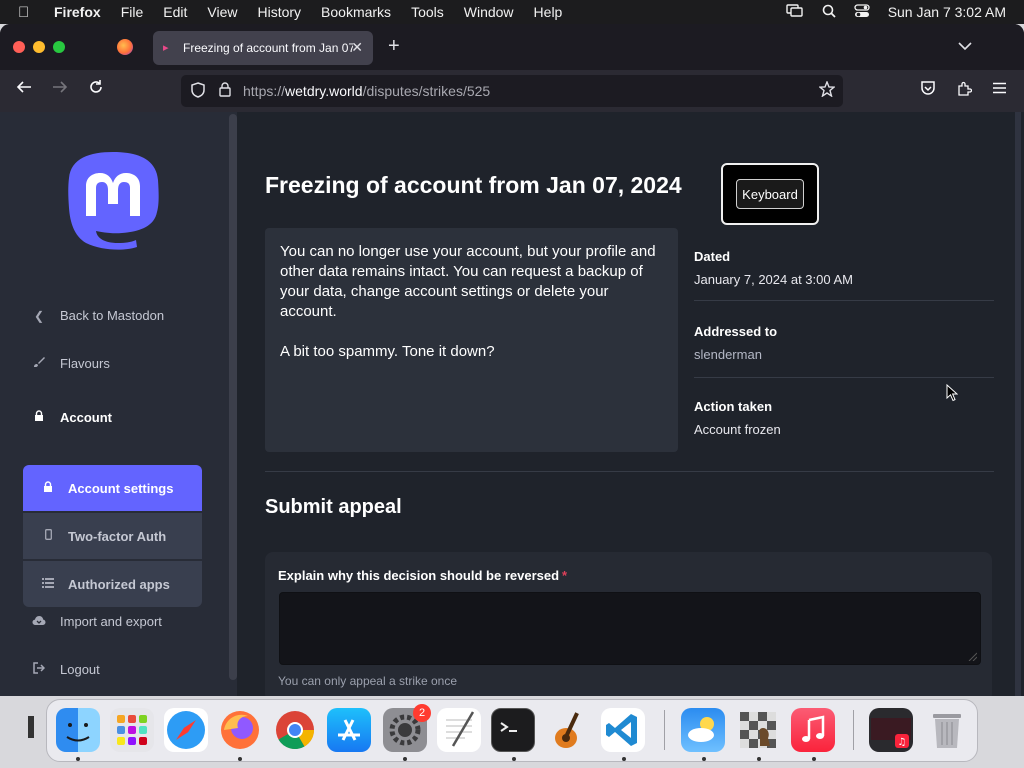 This screenshot has width=1024, height=768. What do you see at coordinates (844, 268) in the screenshot?
I see `meta-dated: Dated January 7, 2024 at 3:00 AM` at bounding box center [844, 268].